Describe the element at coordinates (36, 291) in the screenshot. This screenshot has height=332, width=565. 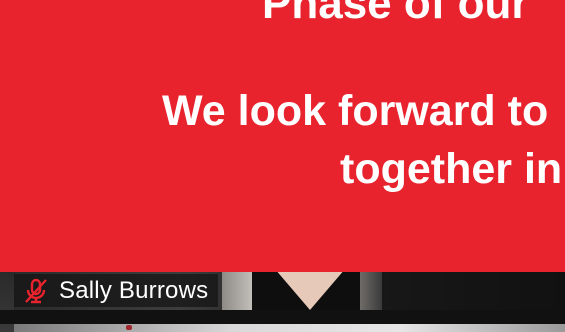
I see `microphone-muted-icon` at that location.